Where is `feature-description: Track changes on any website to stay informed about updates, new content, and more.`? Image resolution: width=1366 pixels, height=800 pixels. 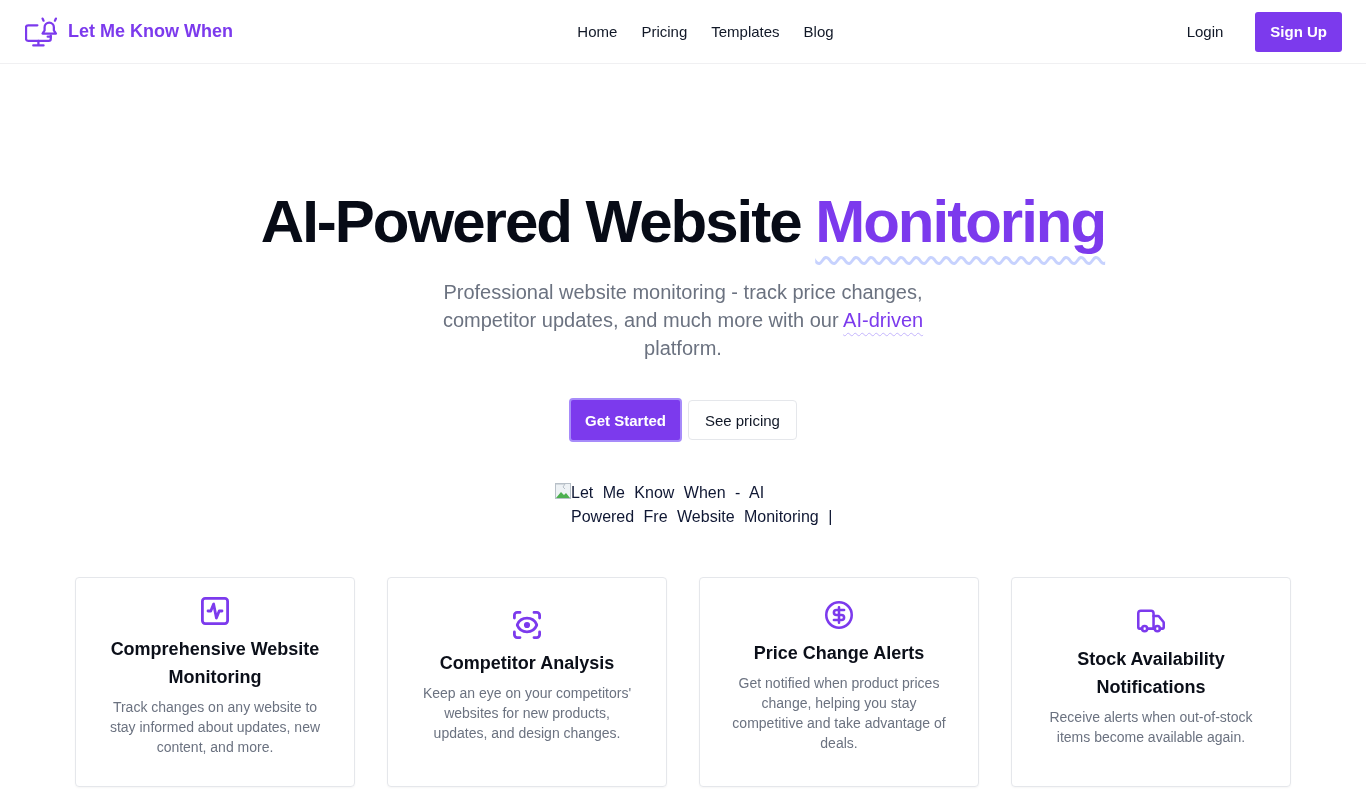
feature-description: Track changes on any website to stay informed about updates, new content, and more. is located at coordinates (215, 727).